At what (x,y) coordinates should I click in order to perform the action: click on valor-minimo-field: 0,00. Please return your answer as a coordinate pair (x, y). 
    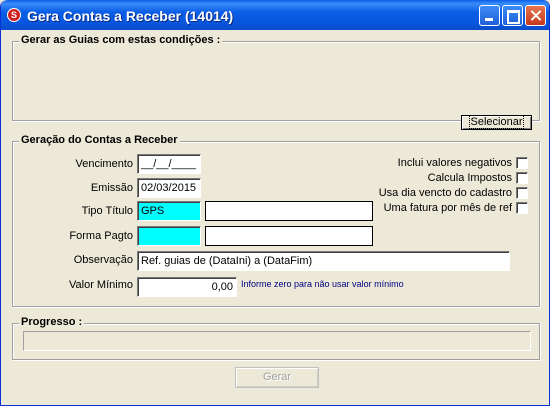
    Looking at the image, I should click on (187, 287).